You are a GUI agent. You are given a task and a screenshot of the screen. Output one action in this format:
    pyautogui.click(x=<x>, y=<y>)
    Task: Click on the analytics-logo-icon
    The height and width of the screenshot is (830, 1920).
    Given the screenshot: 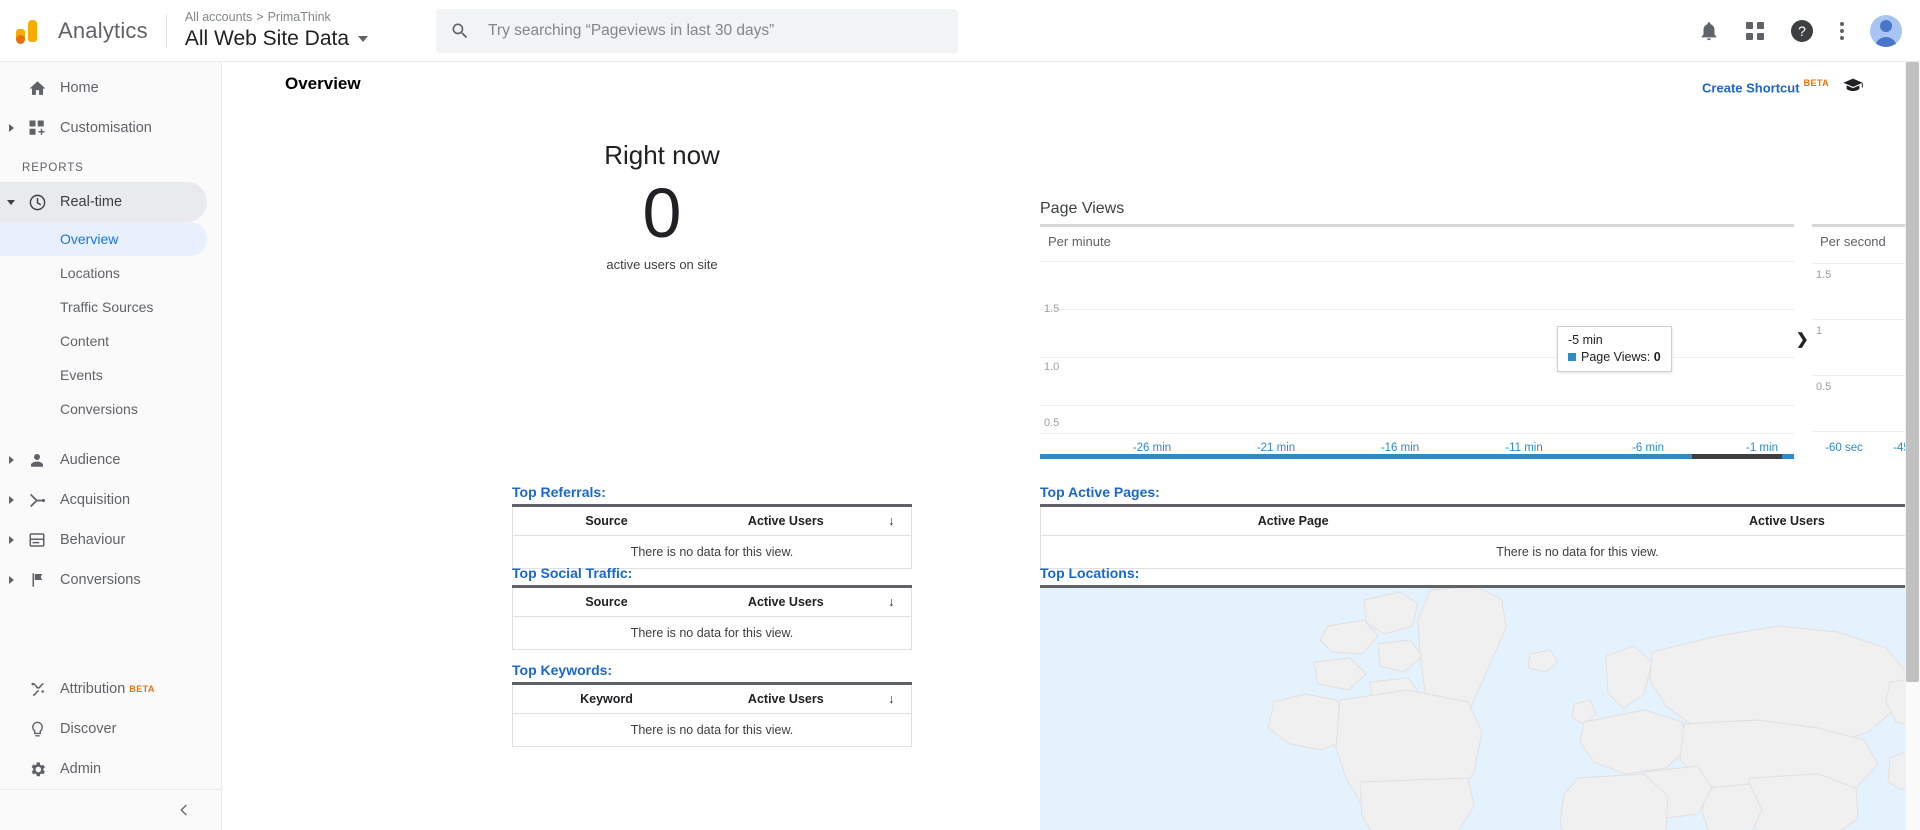 What is the action you would take?
    pyautogui.click(x=31, y=31)
    